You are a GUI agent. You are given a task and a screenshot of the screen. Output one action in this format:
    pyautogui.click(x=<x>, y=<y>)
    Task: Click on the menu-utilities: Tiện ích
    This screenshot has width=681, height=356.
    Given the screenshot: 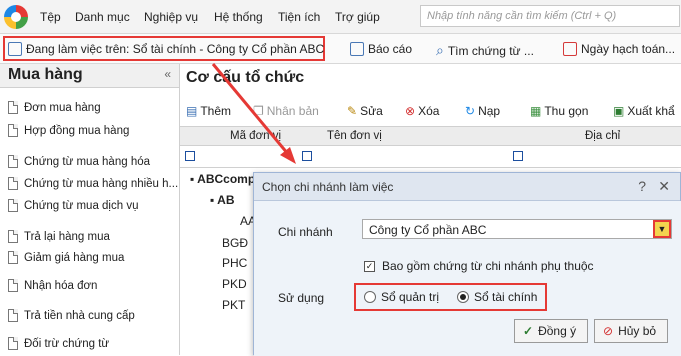 What is the action you would take?
    pyautogui.click(x=299, y=17)
    